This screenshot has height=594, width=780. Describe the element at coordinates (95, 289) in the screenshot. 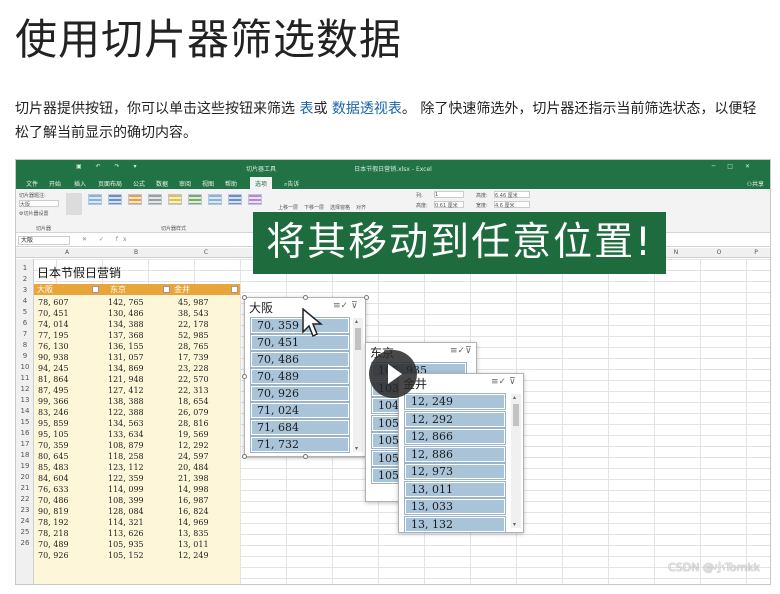

I see `filter-dropdown-osaka` at that location.